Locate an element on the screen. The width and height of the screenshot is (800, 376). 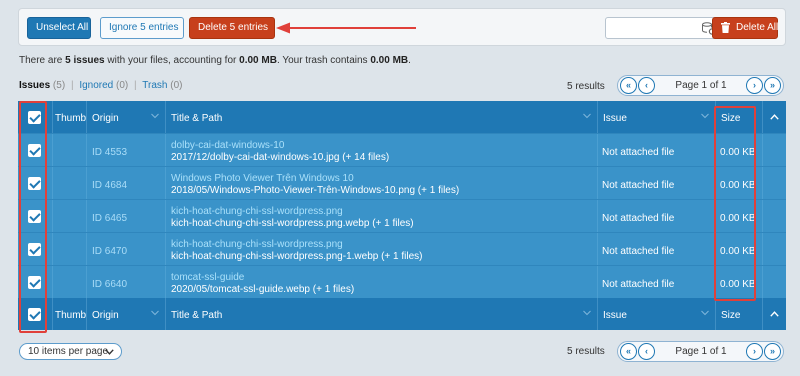
tab-issues: Issues is located at coordinates (34, 85).